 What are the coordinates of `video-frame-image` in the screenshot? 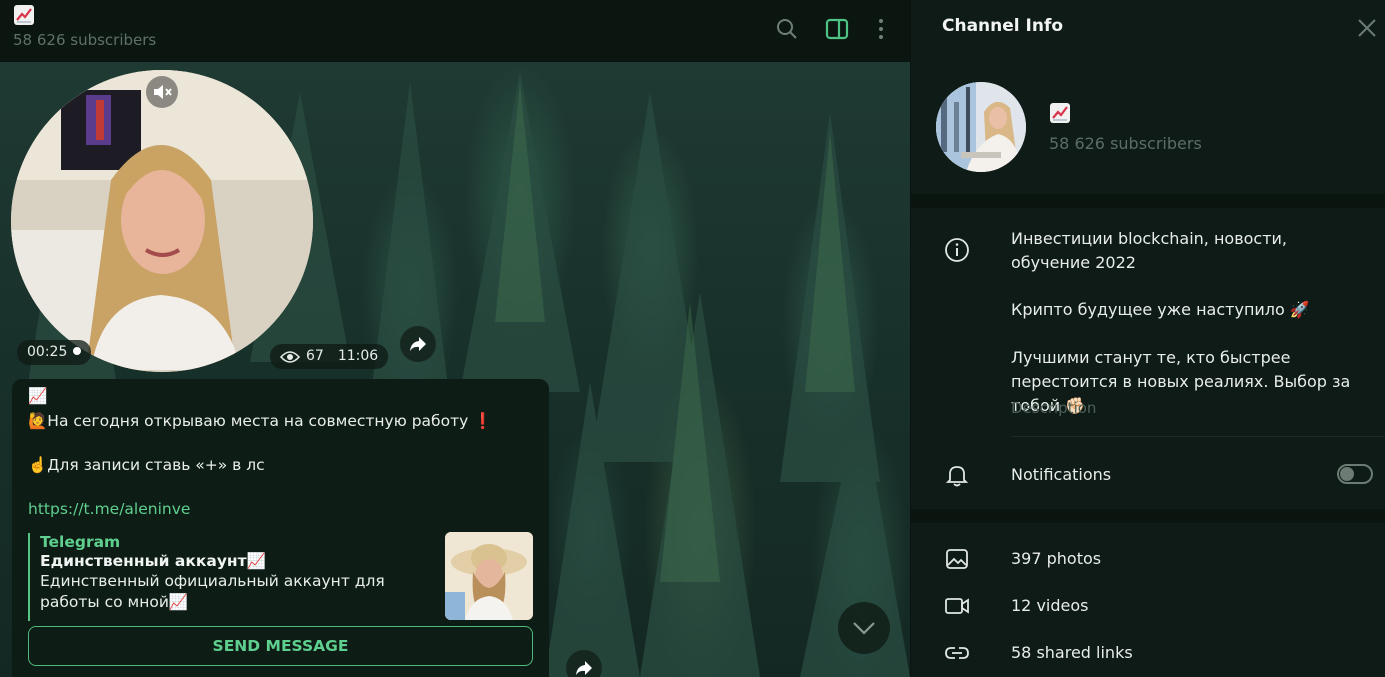 It's located at (162, 221).